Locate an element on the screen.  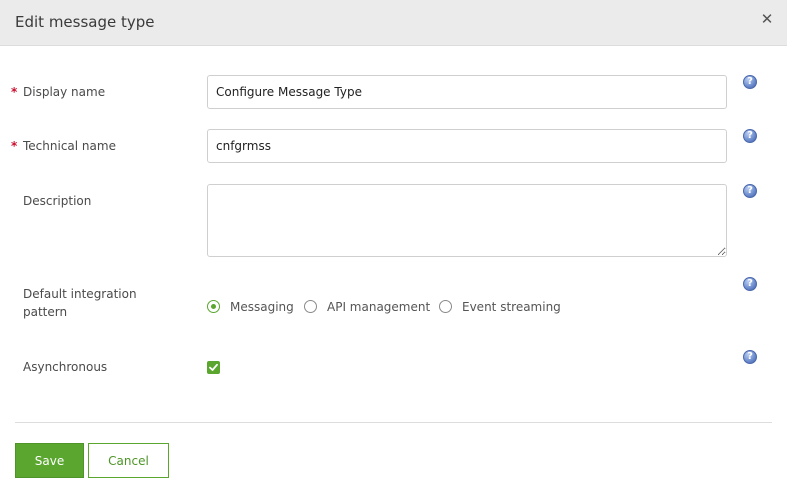
description-textarea is located at coordinates (467, 220).